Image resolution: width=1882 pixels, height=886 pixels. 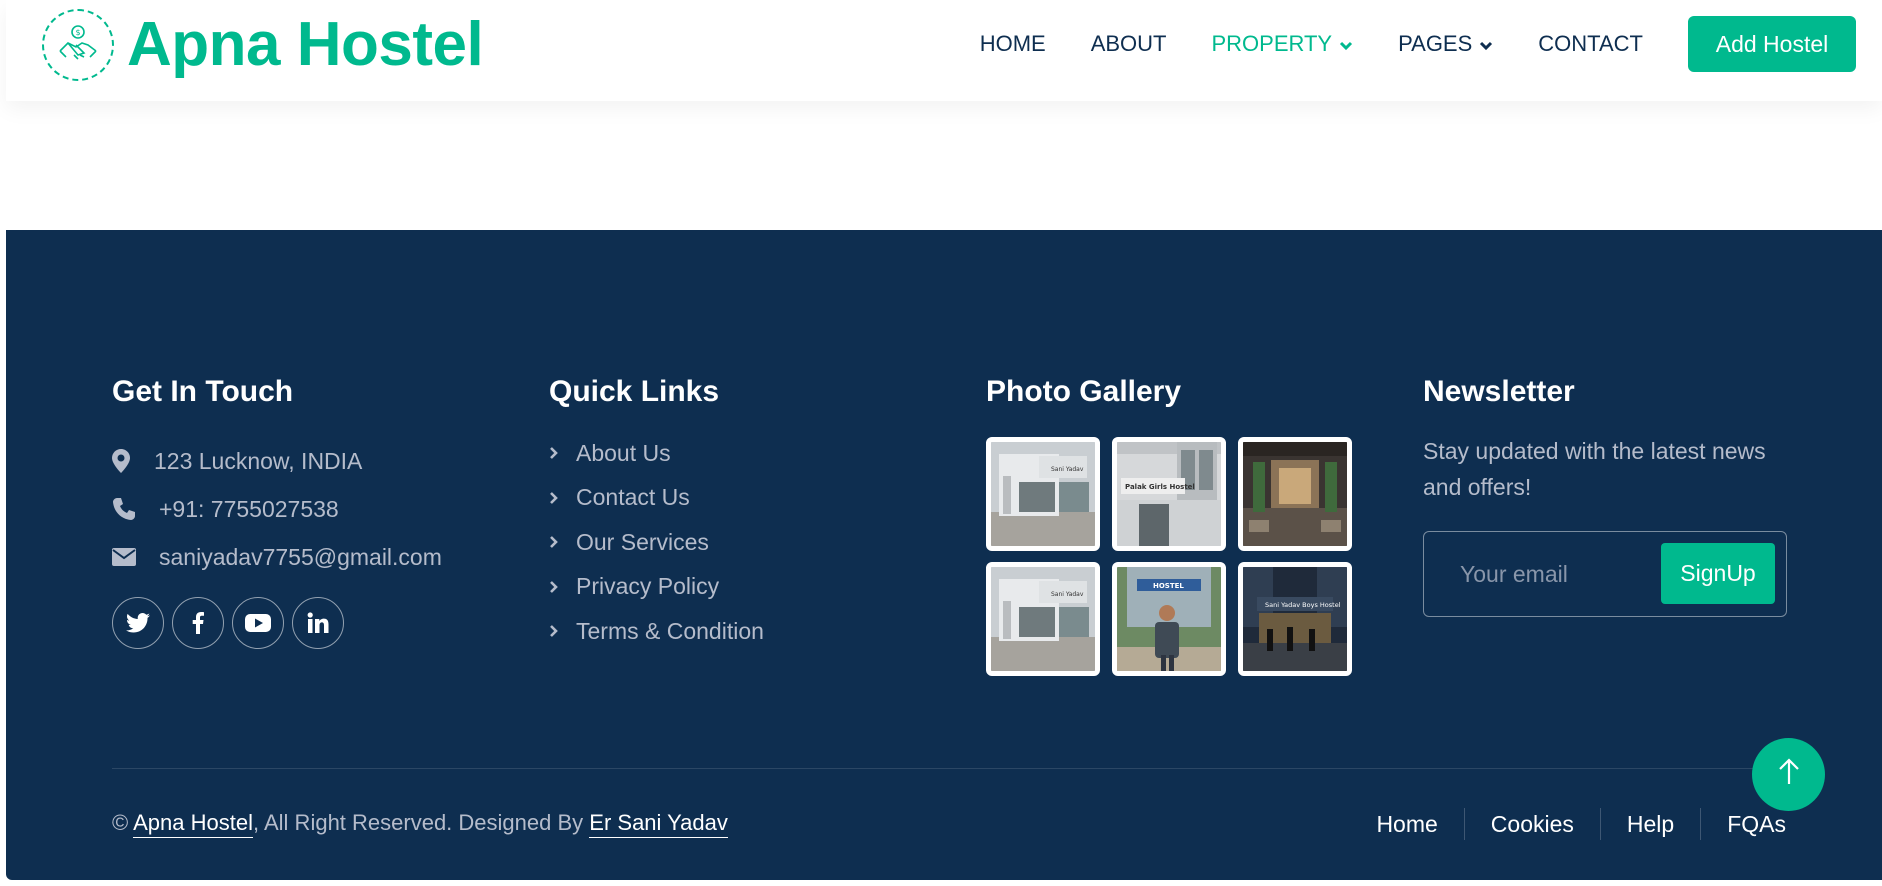 What do you see at coordinates (623, 452) in the screenshot?
I see `quick-link-label: About Us` at bounding box center [623, 452].